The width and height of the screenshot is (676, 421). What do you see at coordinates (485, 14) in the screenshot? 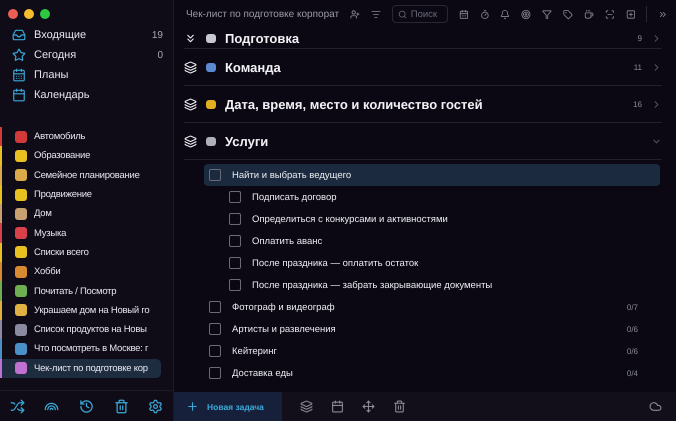
I see `timer-icon` at bounding box center [485, 14].